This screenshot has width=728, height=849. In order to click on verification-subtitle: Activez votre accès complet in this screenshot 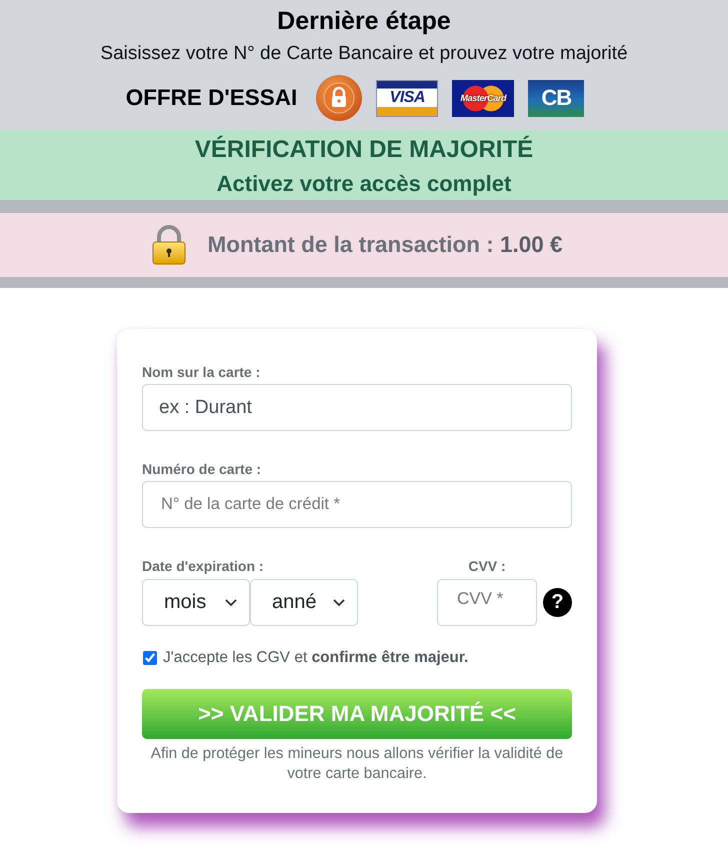, I will do `click(364, 184)`.